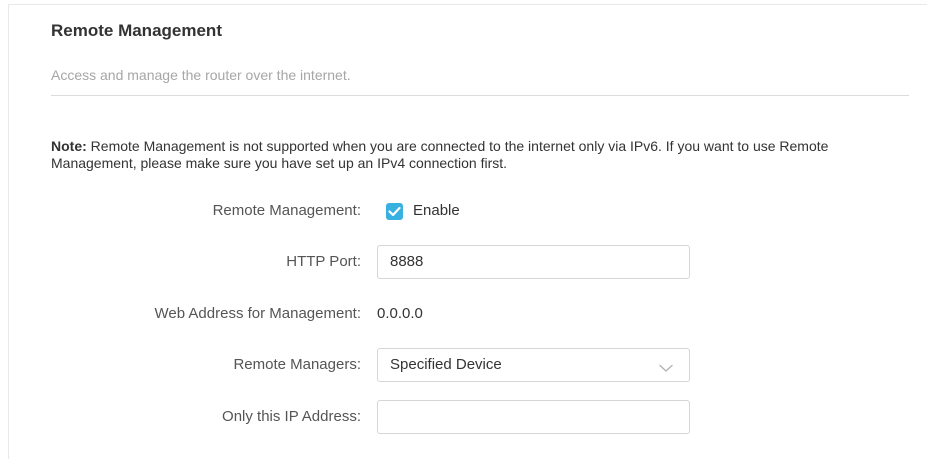  I want to click on web-address-label: Web Address for Management:, so click(258, 313).